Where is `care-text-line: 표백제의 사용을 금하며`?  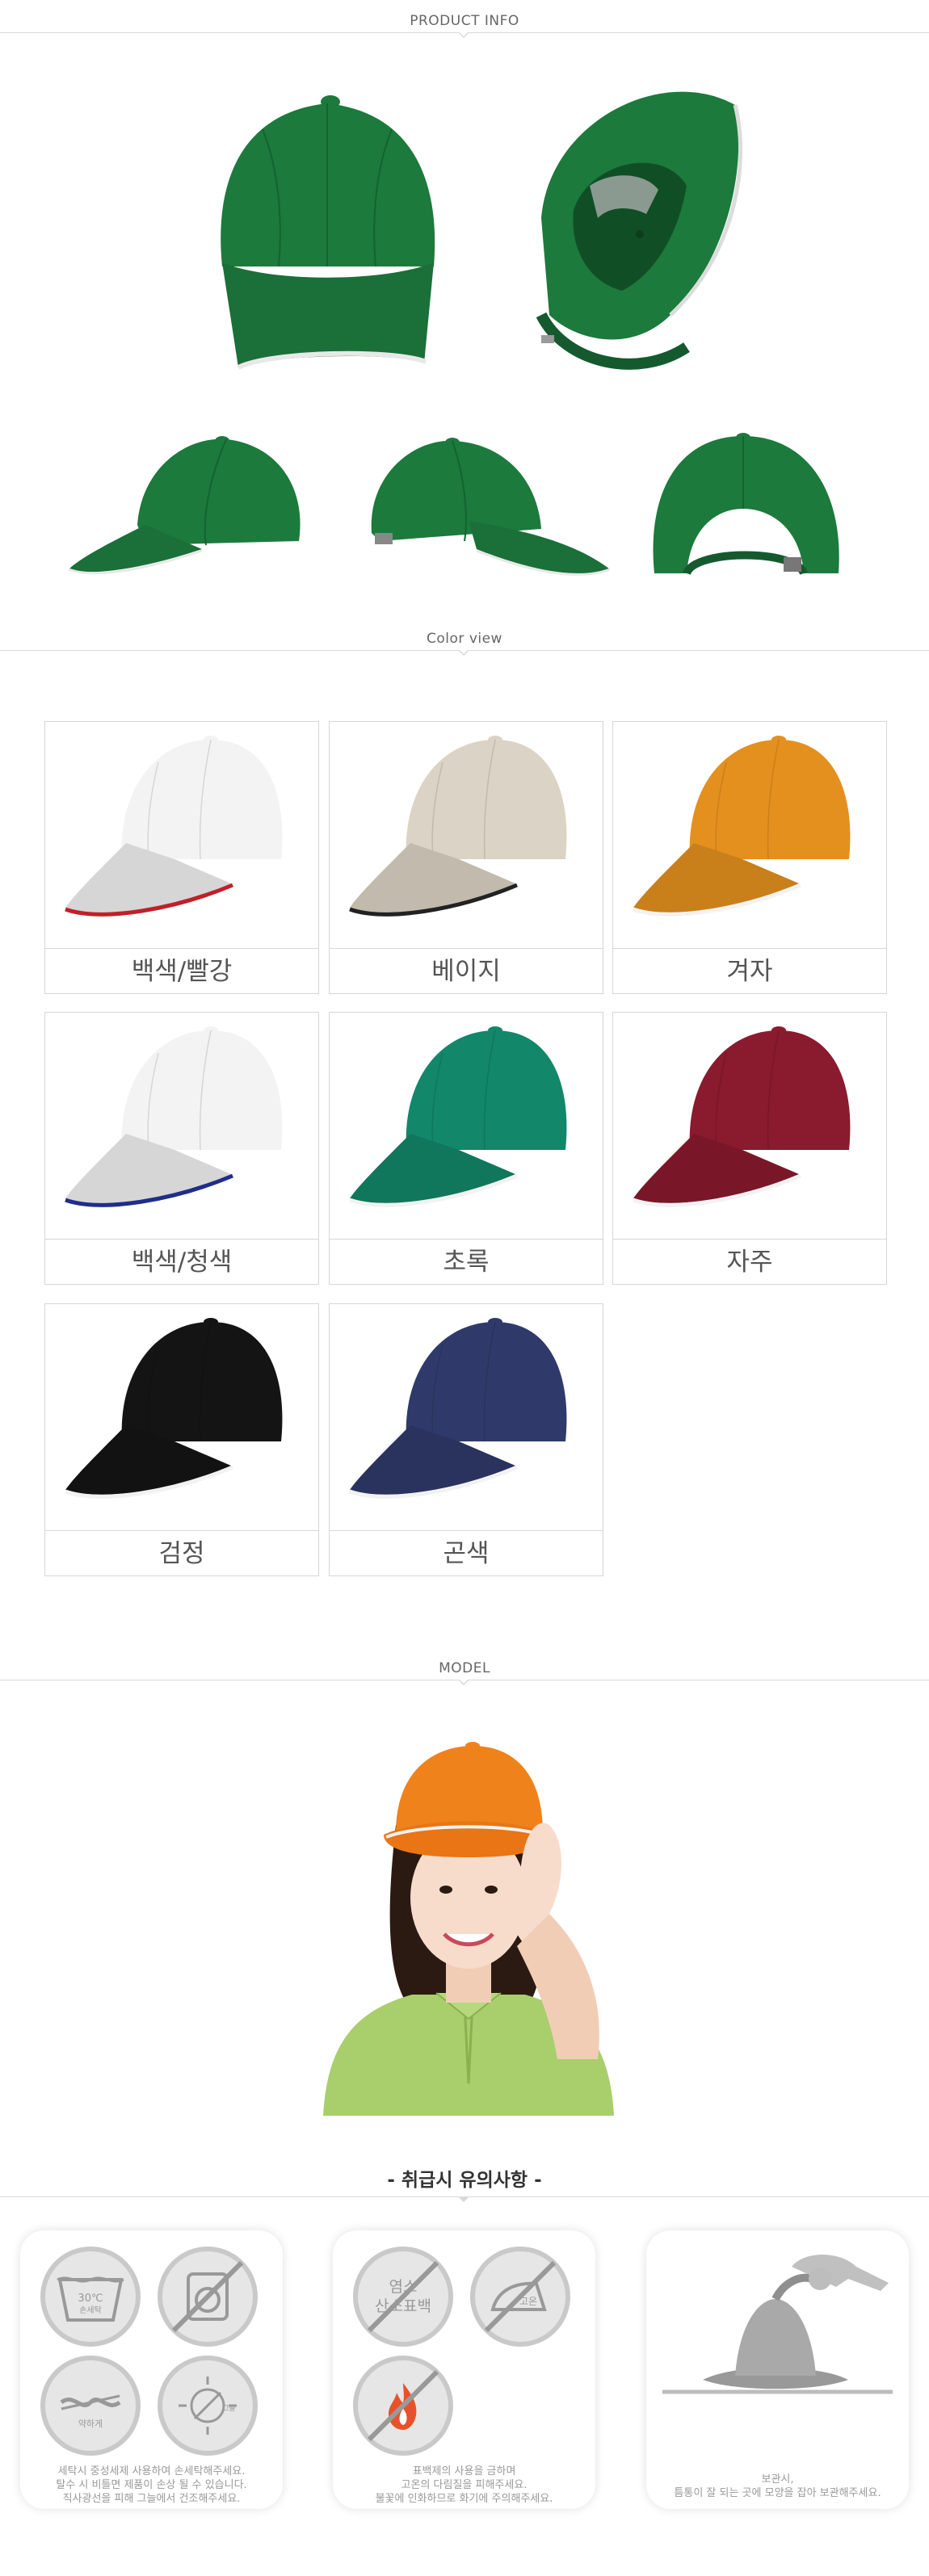
care-text-line: 표백제의 사용을 금하며 is located at coordinates (464, 2471).